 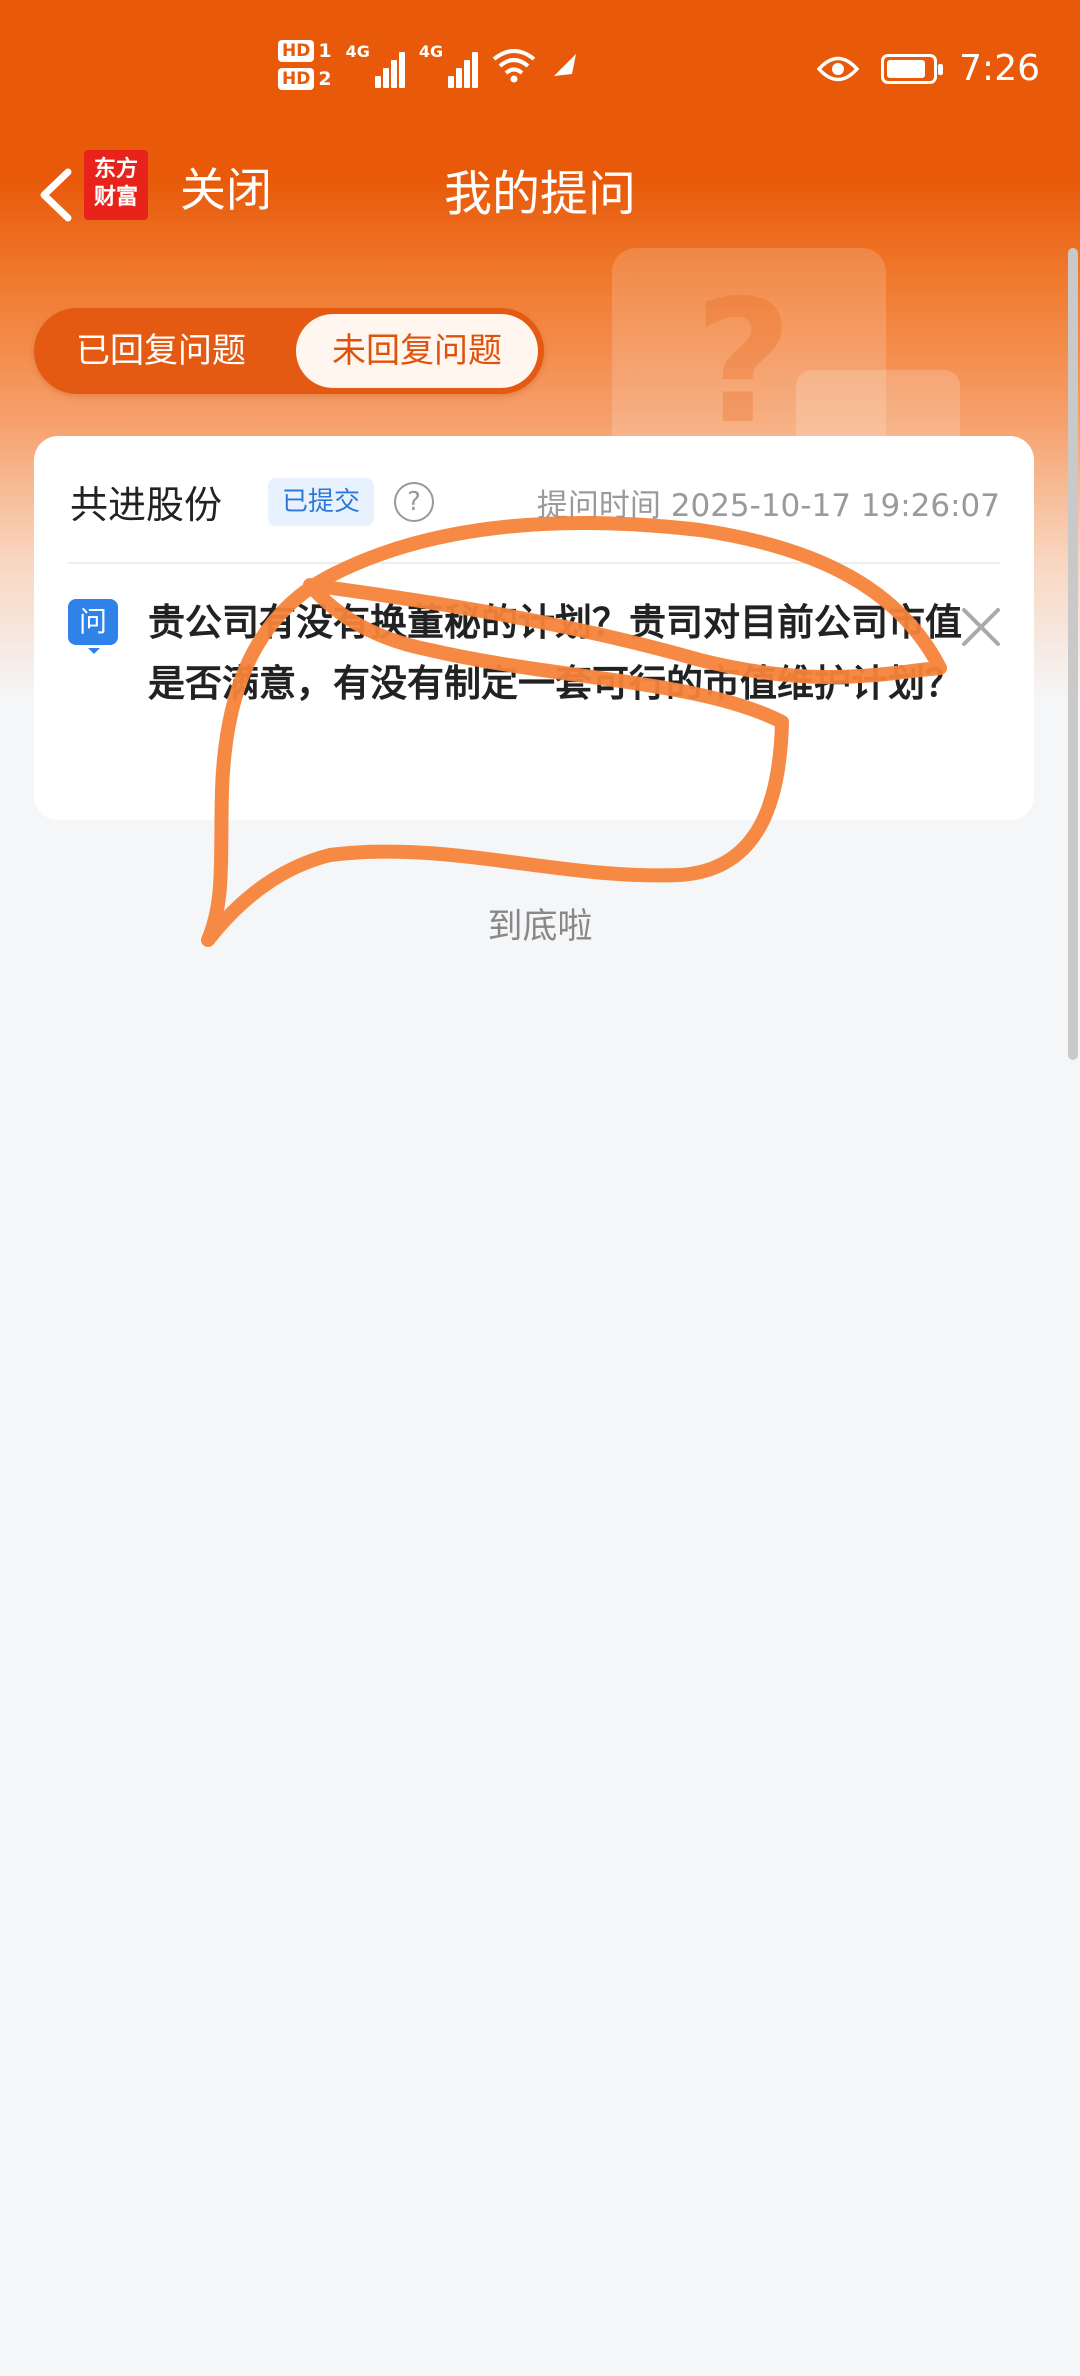 I want to click on status-left: HD 1 HD 2 4G 4G, so click(x=429, y=65).